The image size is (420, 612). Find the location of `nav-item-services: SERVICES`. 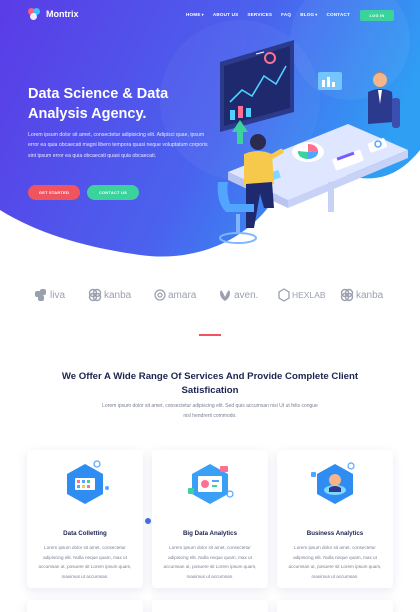

nav-item-services: SERVICES is located at coordinates (259, 14).